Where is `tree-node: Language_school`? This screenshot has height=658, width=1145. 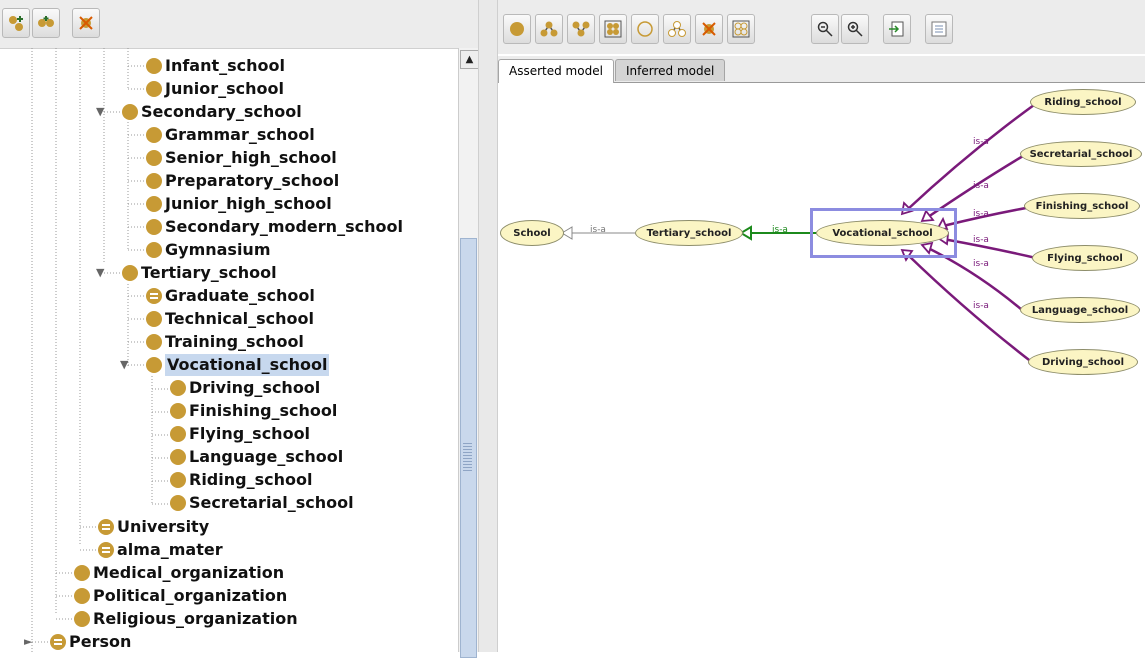 tree-node: Language_school is located at coordinates (256, 457).